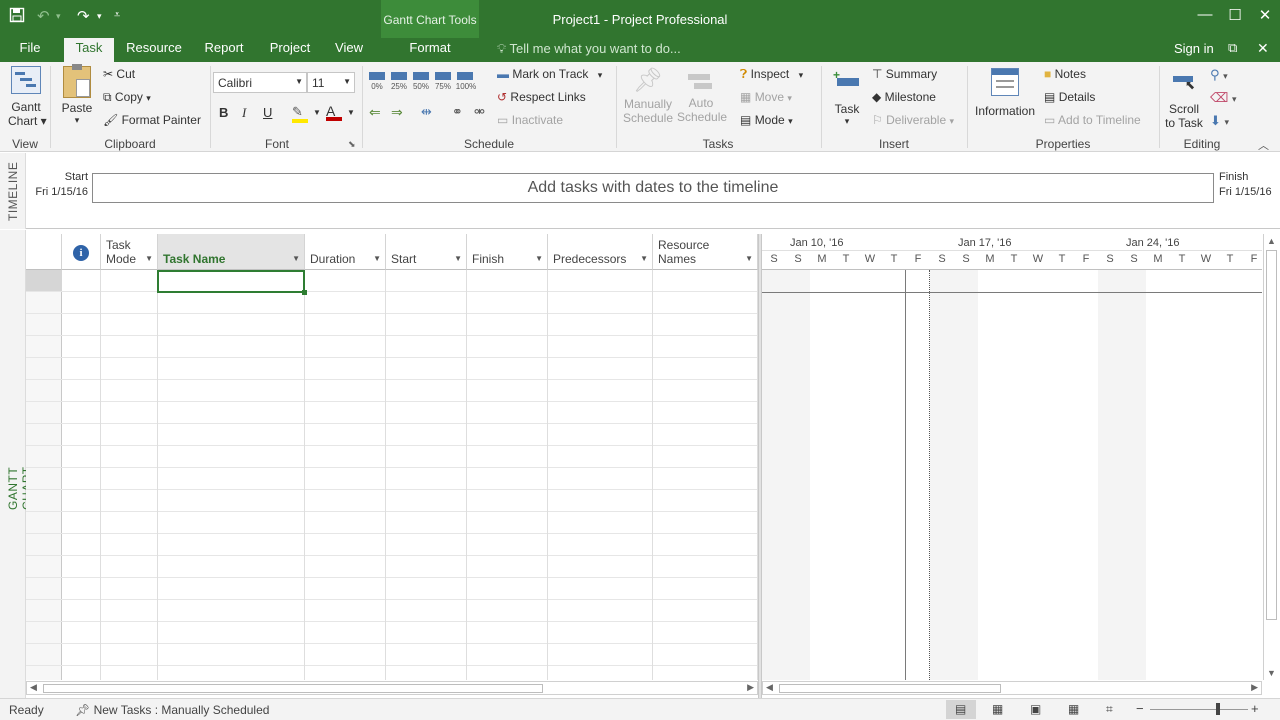 The image size is (1280, 720). I want to click on zoom-slider-thumb, so click(1218, 709).